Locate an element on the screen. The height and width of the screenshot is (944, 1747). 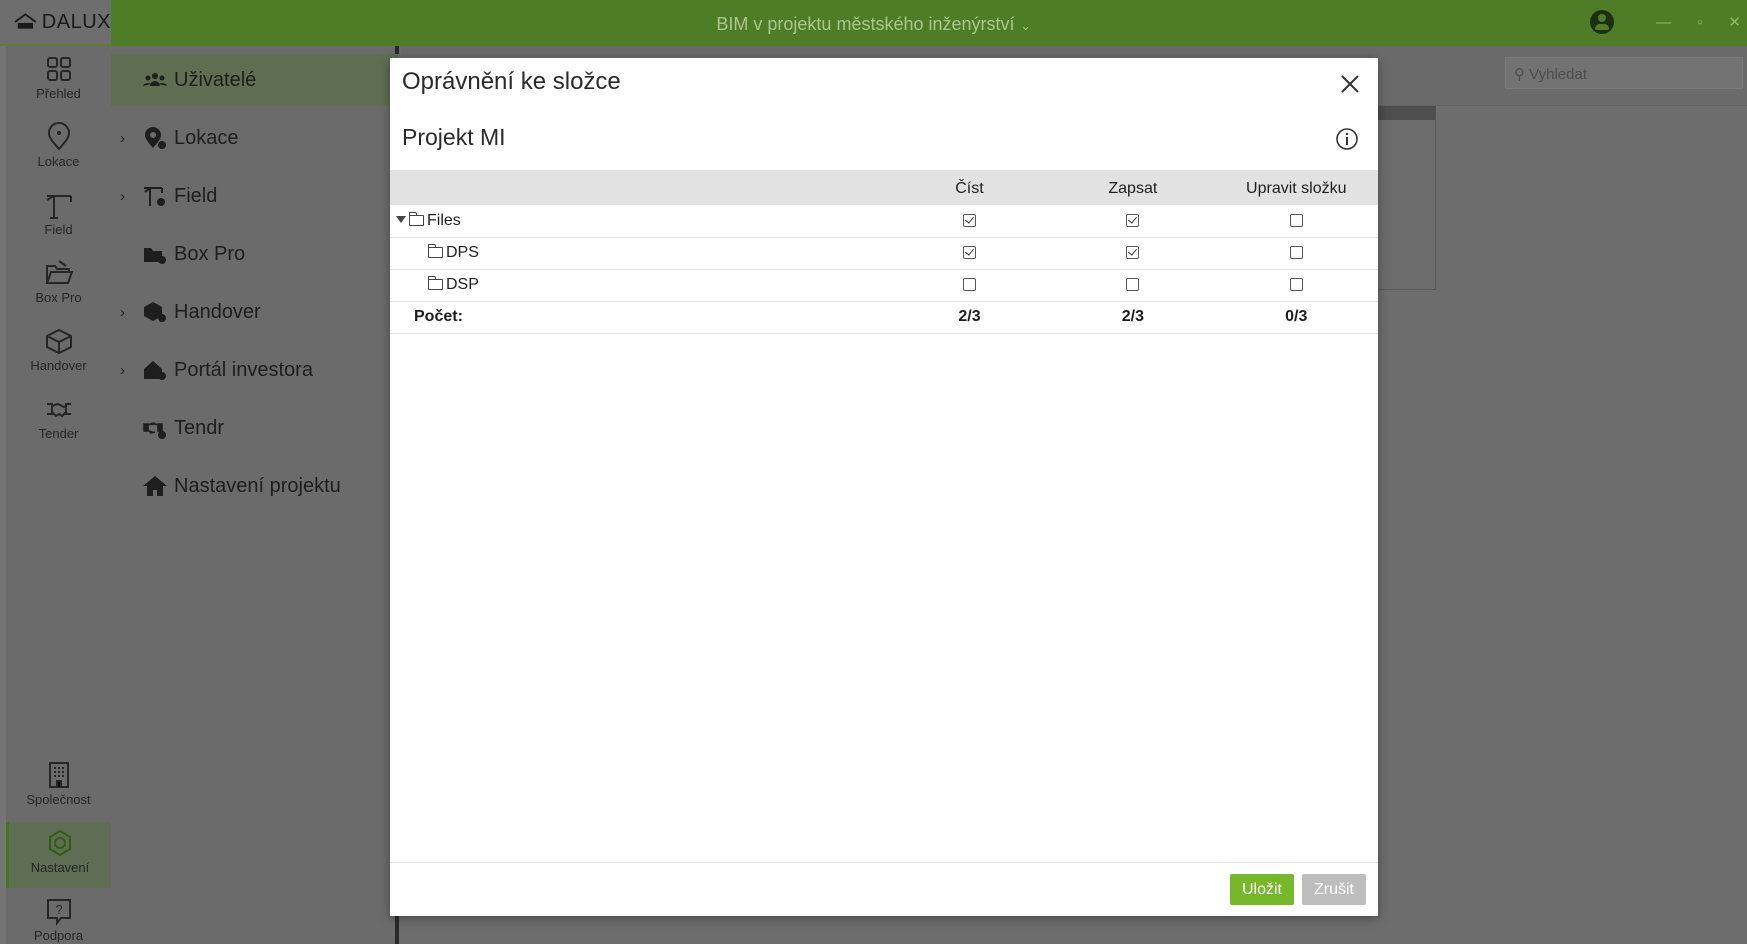
home-icon is located at coordinates (155, 486).